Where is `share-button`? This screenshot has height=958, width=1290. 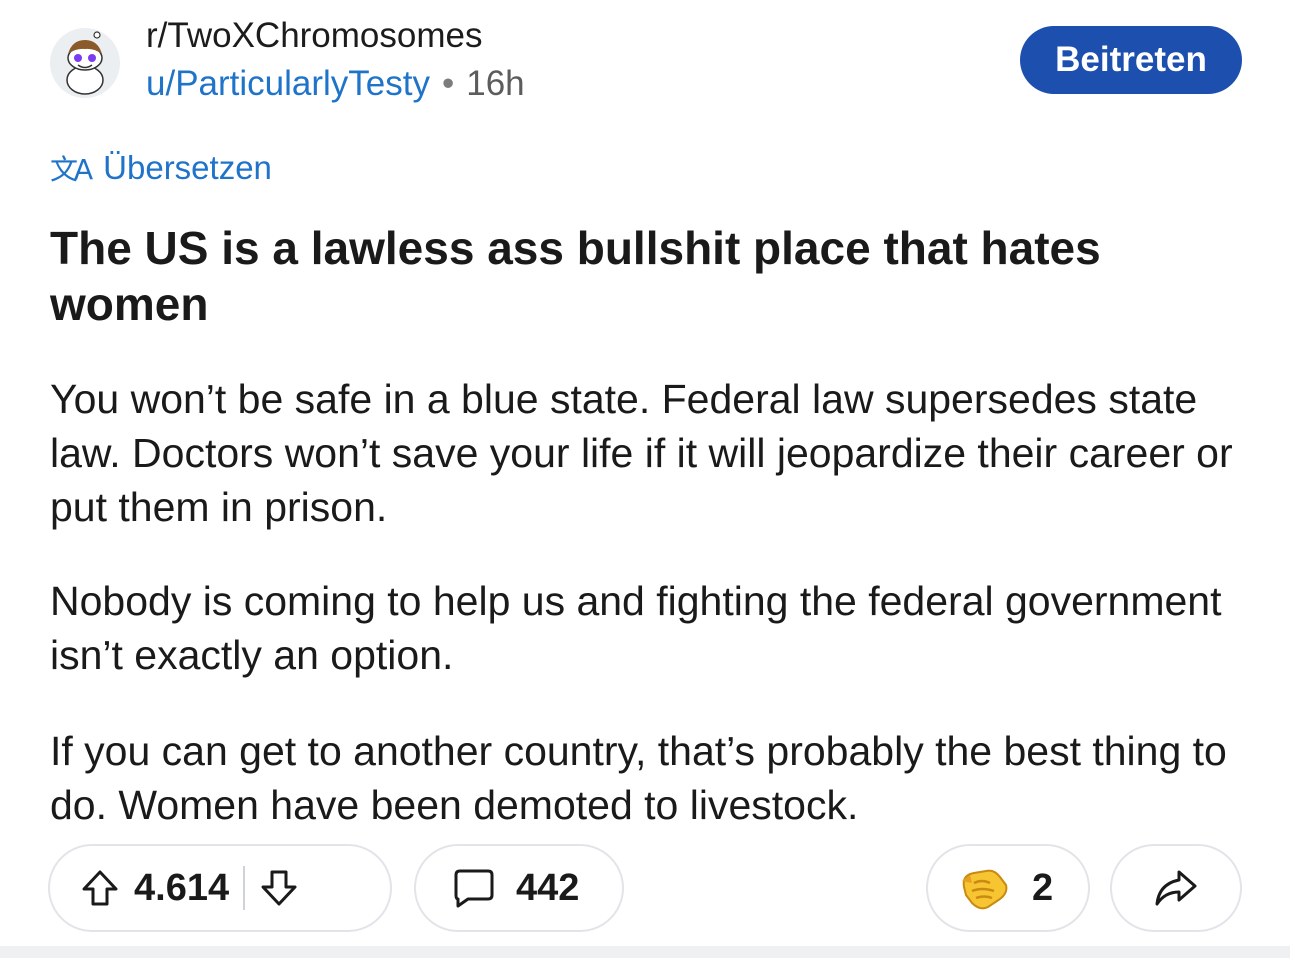
share-button is located at coordinates (1176, 888).